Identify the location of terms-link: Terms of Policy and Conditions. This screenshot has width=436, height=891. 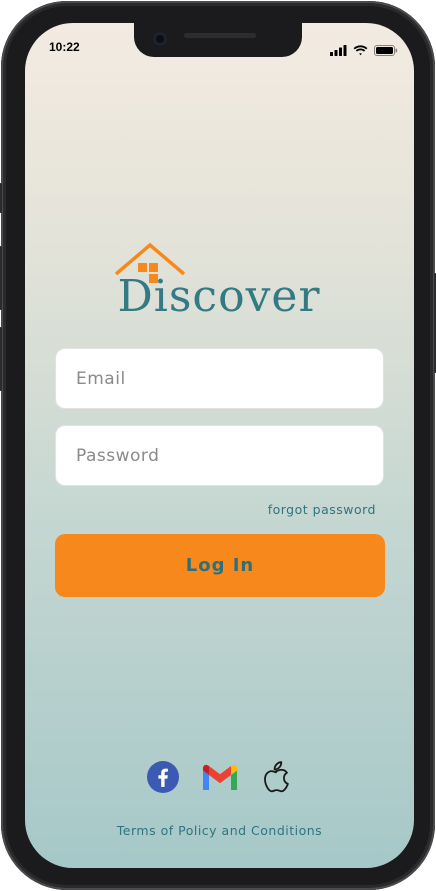
(219, 830).